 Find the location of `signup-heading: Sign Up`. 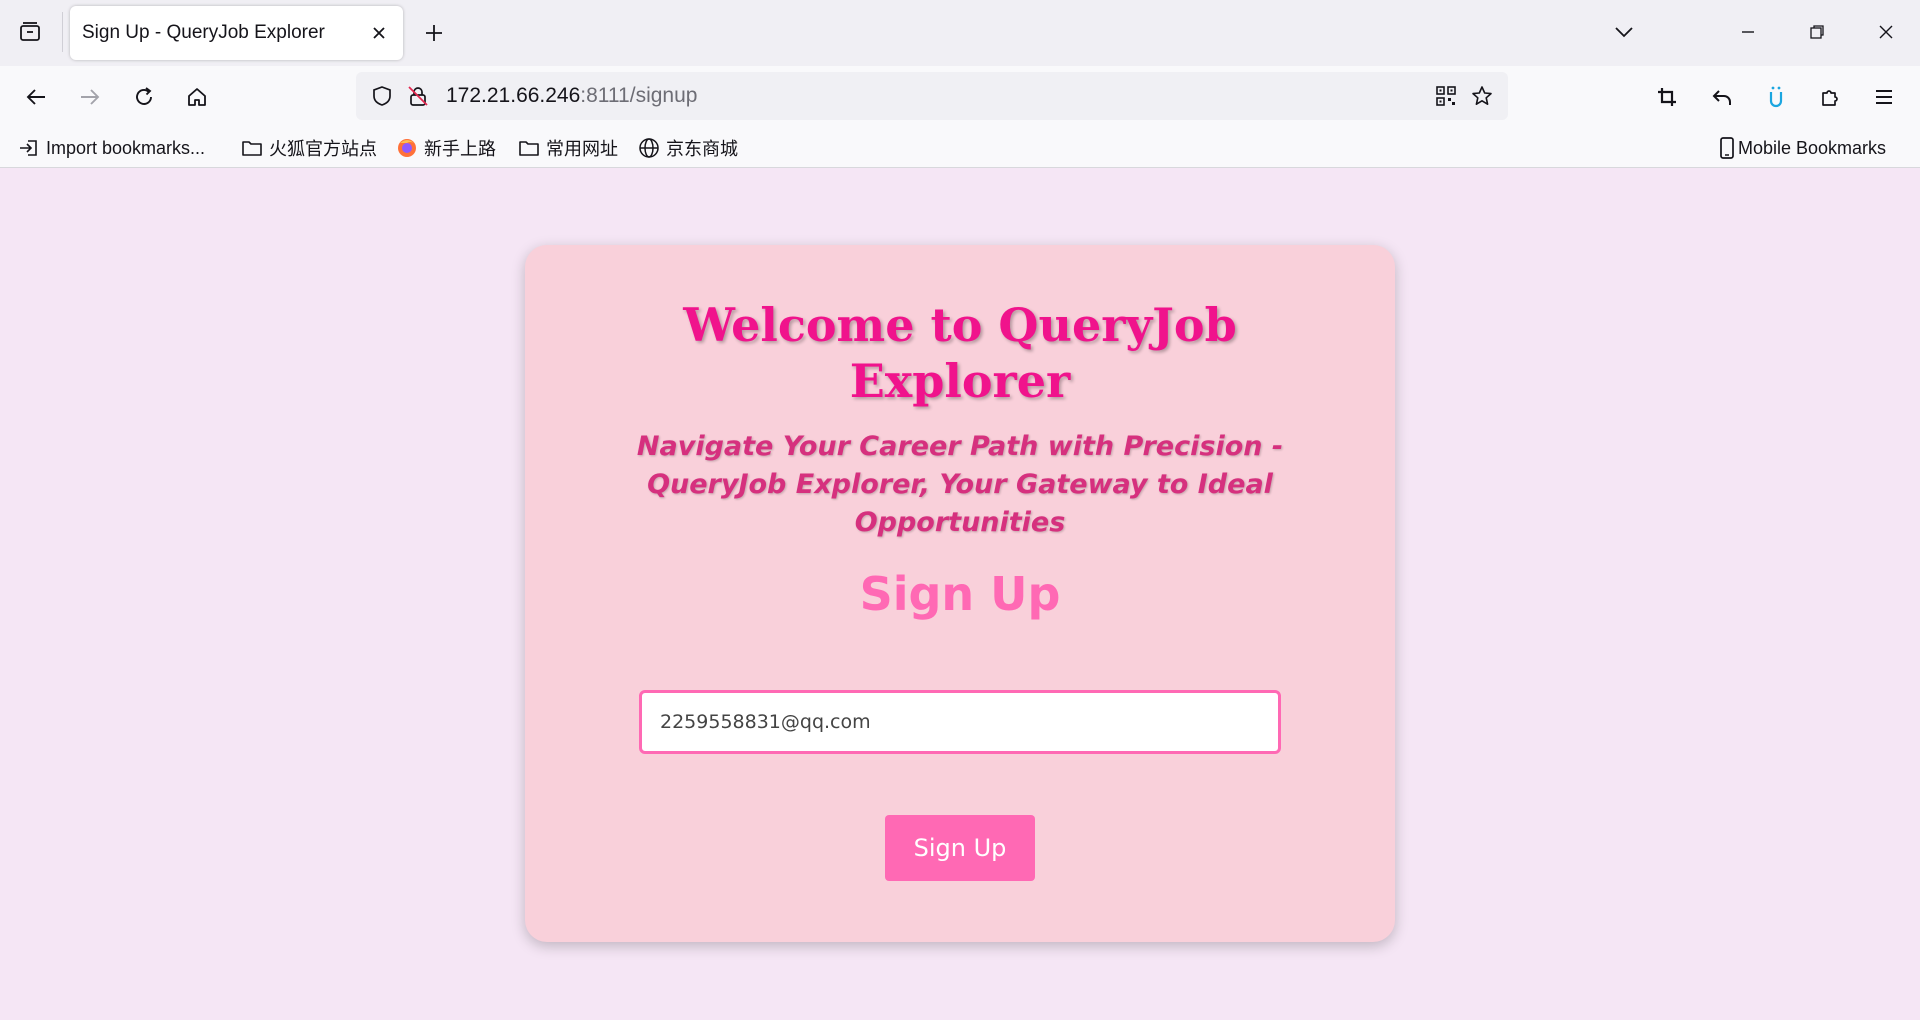

signup-heading: Sign Up is located at coordinates (960, 594).